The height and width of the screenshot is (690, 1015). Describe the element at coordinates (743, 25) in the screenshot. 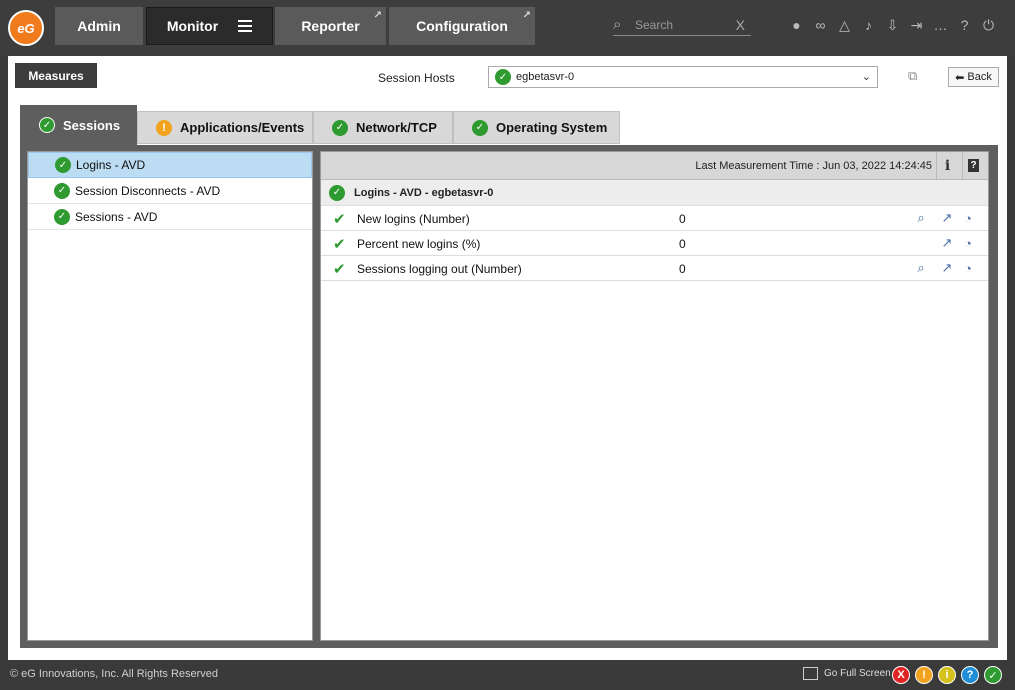

I see `clear-search-icon: X` at that location.